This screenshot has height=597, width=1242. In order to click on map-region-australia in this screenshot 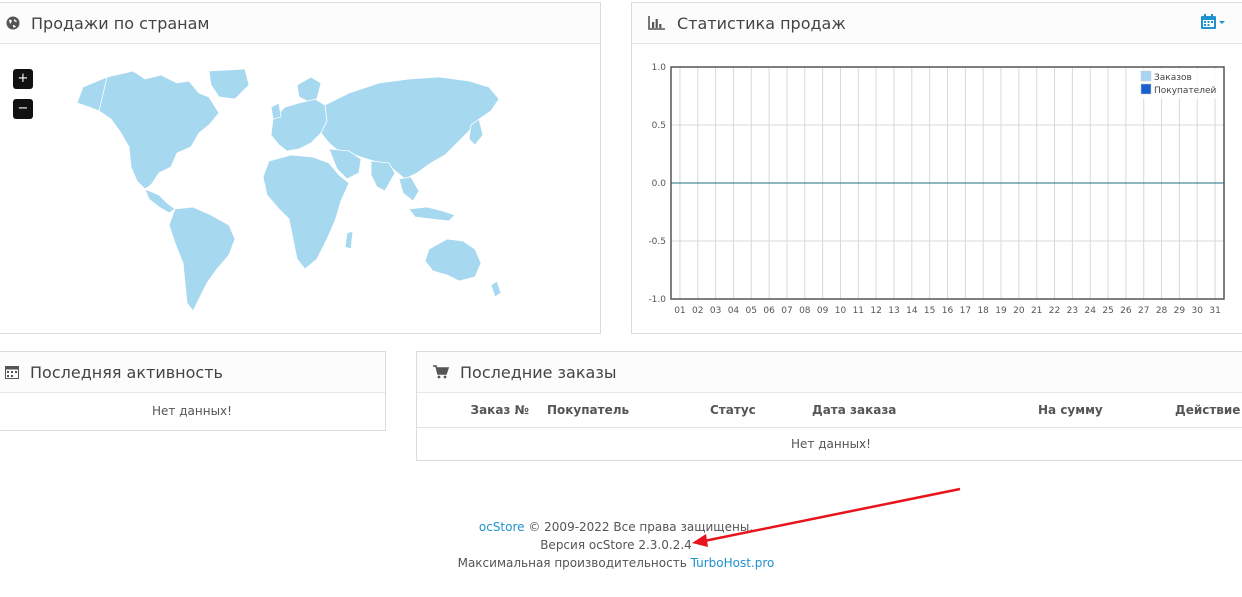, I will do `click(453, 260)`.